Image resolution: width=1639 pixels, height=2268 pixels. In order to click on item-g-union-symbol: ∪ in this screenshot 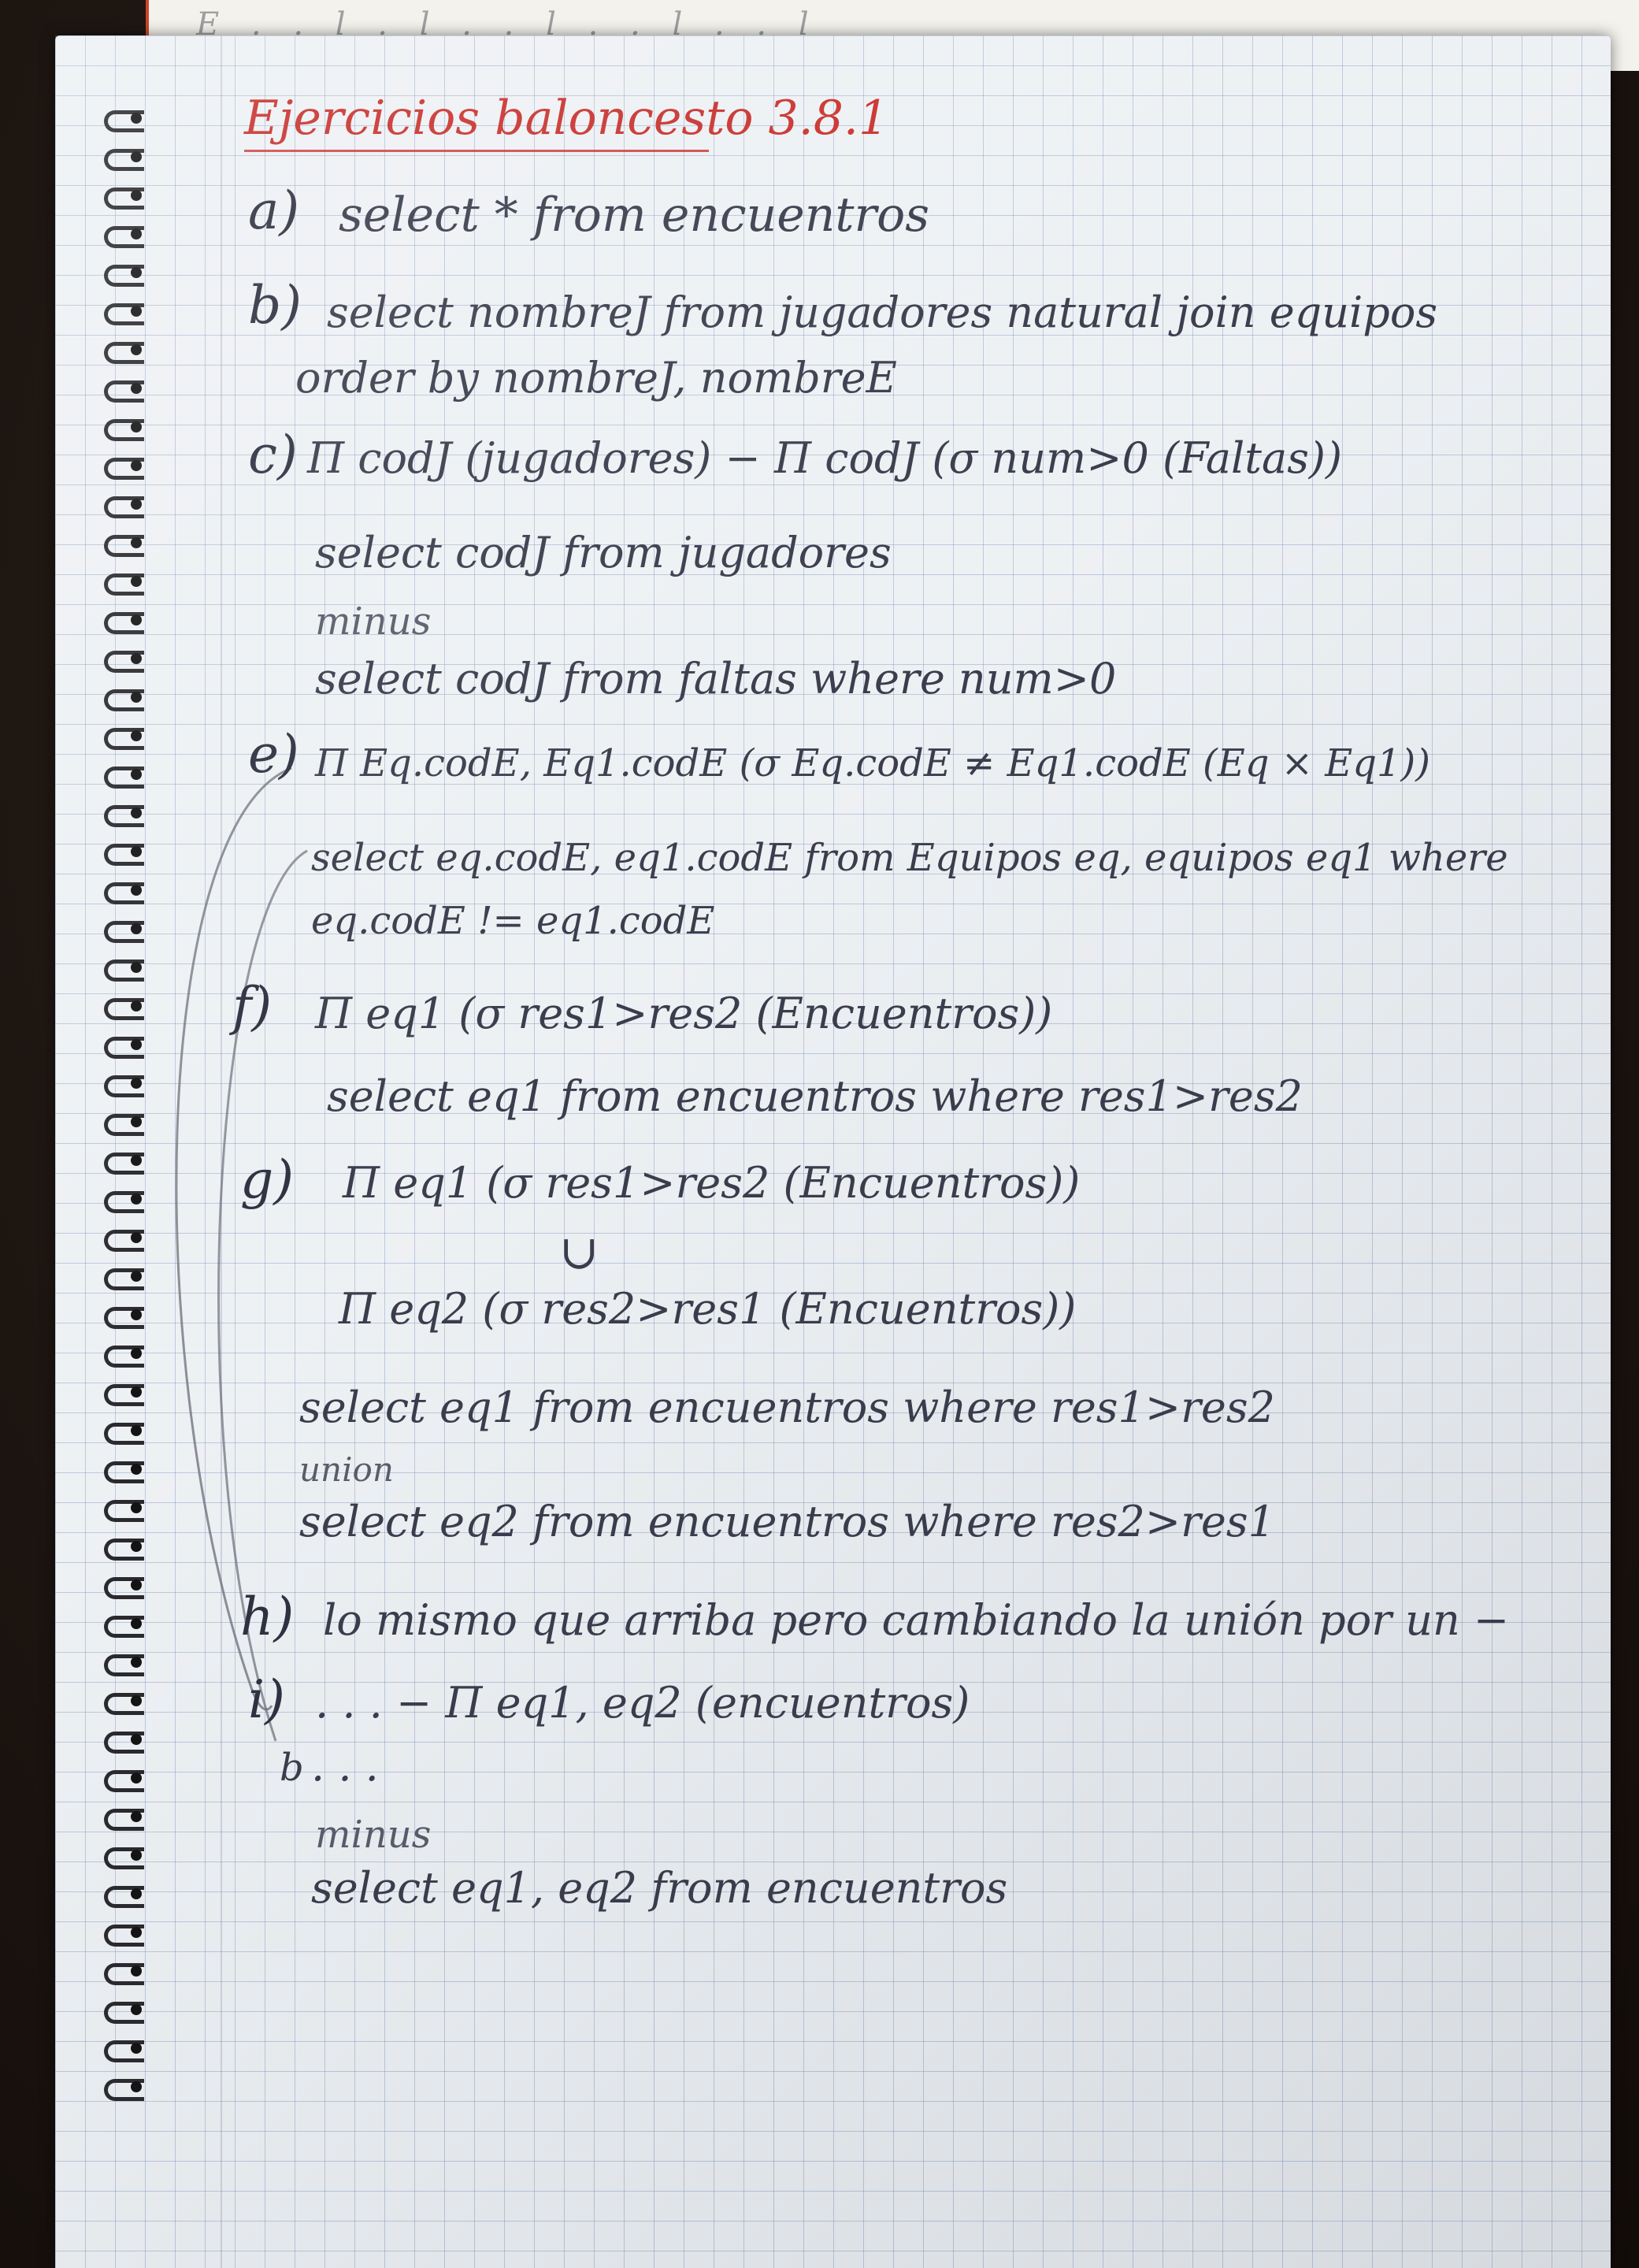, I will do `click(579, 1252)`.